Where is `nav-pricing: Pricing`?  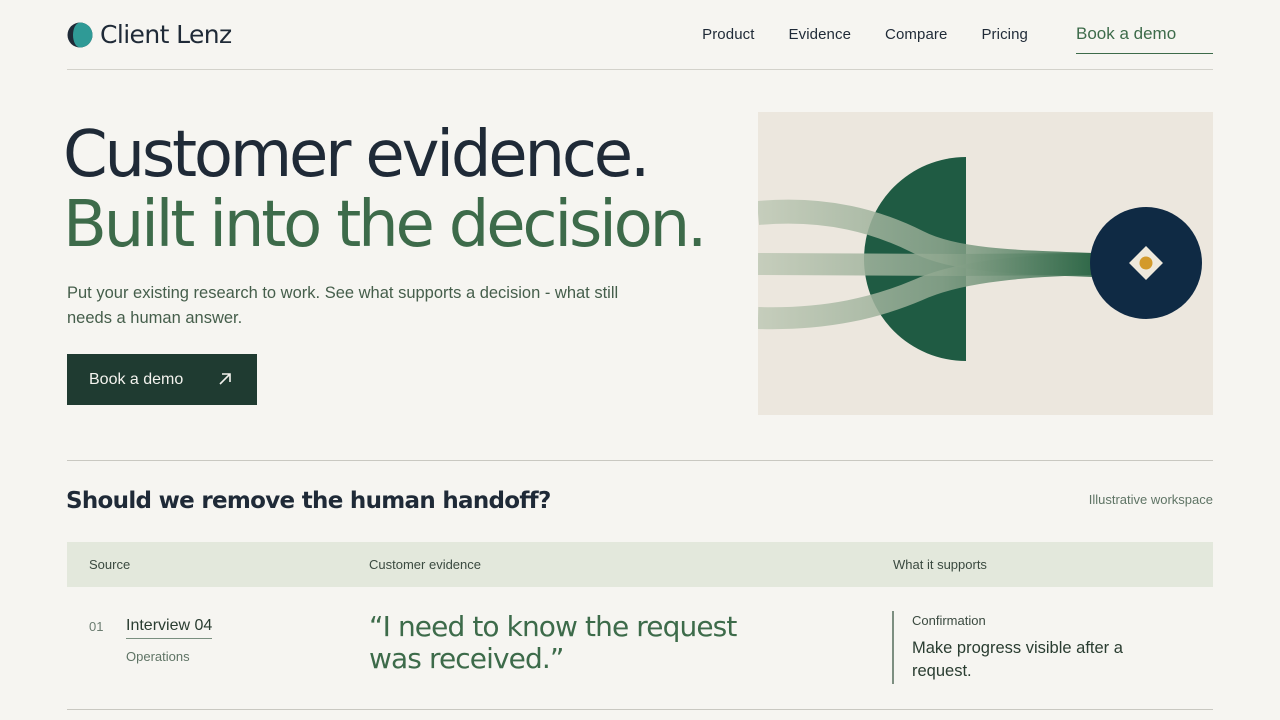
nav-pricing: Pricing is located at coordinates (1004, 35).